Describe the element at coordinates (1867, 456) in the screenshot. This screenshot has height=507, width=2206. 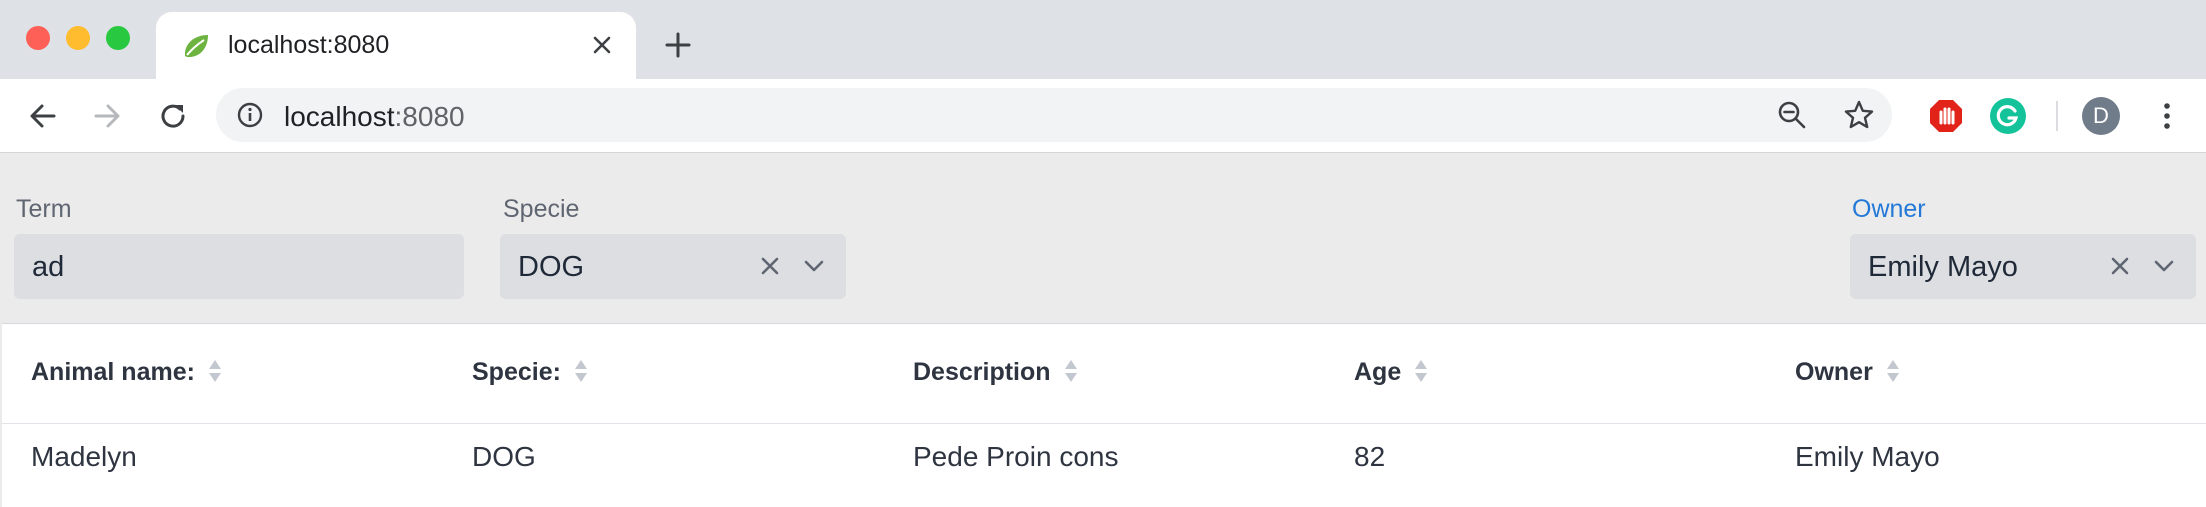
I see `cell-owner: Emily Mayo` at that location.